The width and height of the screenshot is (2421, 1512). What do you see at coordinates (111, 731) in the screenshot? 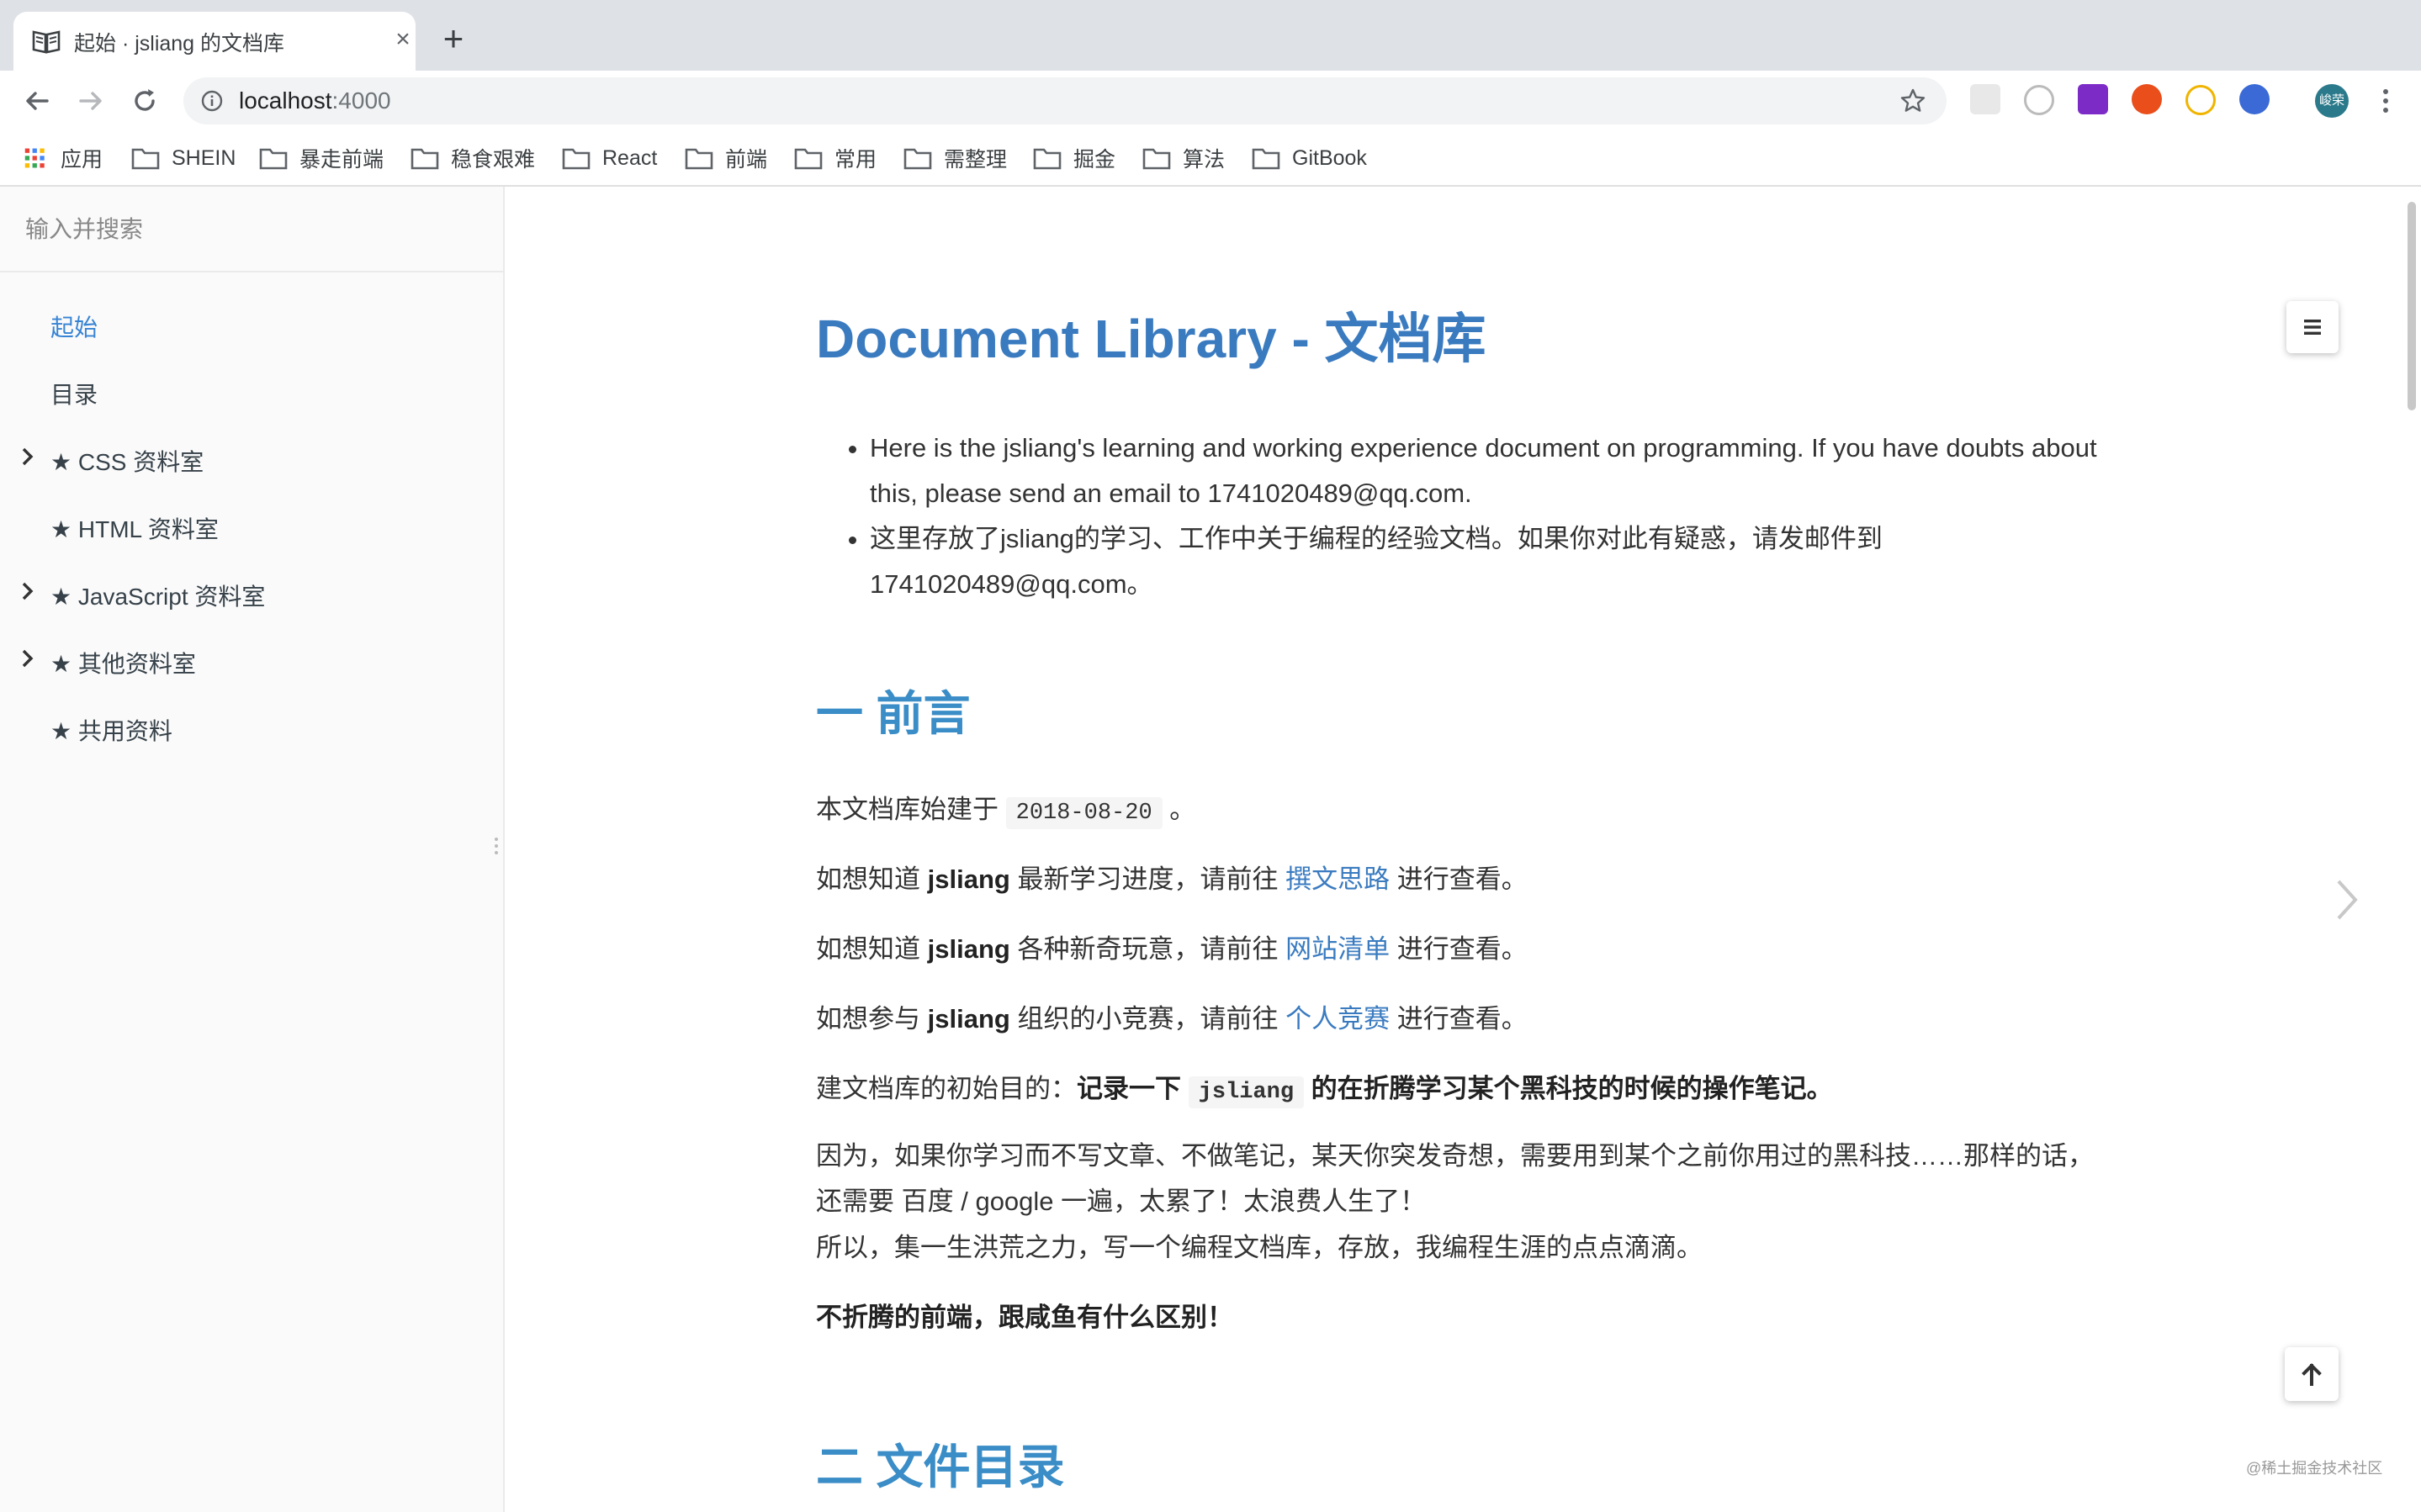
I see `sidebar-item-label: ★ 共用资料` at bounding box center [111, 731].